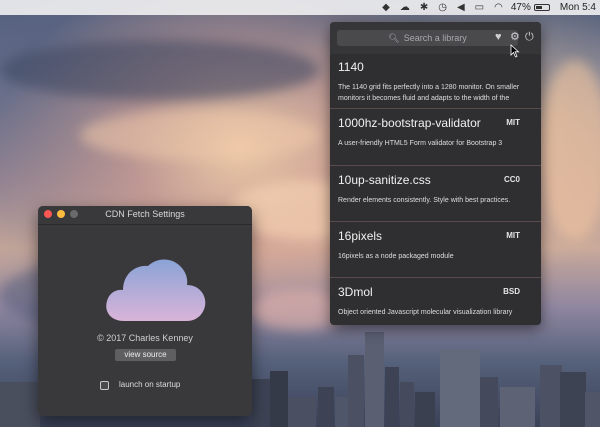 The width and height of the screenshot is (600, 427). I want to click on power-icon: ⏻, so click(529, 37).